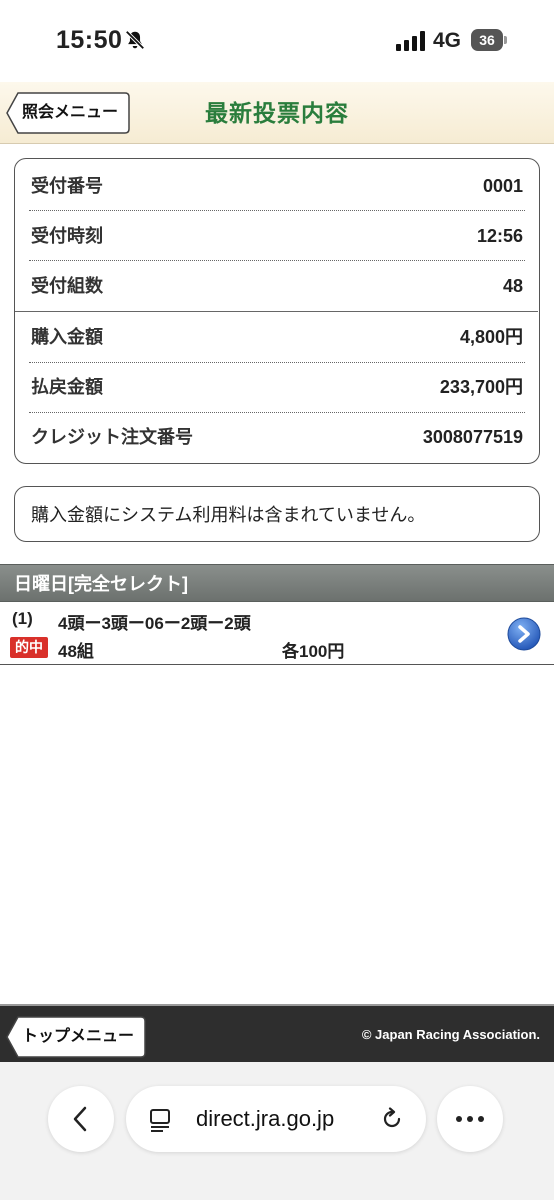 This screenshot has width=554, height=1200. I want to click on detail-row-credit-order-number: クレジット注文番号 3008077519, so click(277, 437).